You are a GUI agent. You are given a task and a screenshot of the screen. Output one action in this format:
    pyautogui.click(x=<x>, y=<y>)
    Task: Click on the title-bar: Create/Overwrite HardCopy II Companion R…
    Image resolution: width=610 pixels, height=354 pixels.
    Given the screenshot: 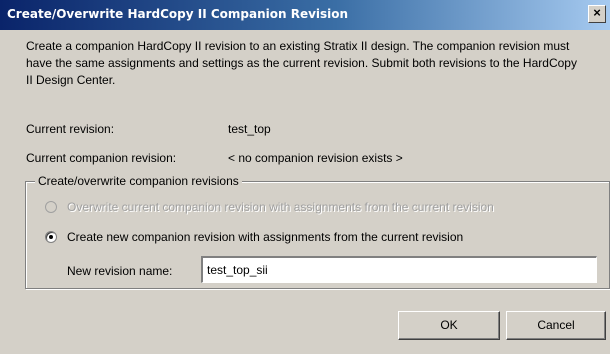 What is the action you would take?
    pyautogui.click(x=305, y=15)
    